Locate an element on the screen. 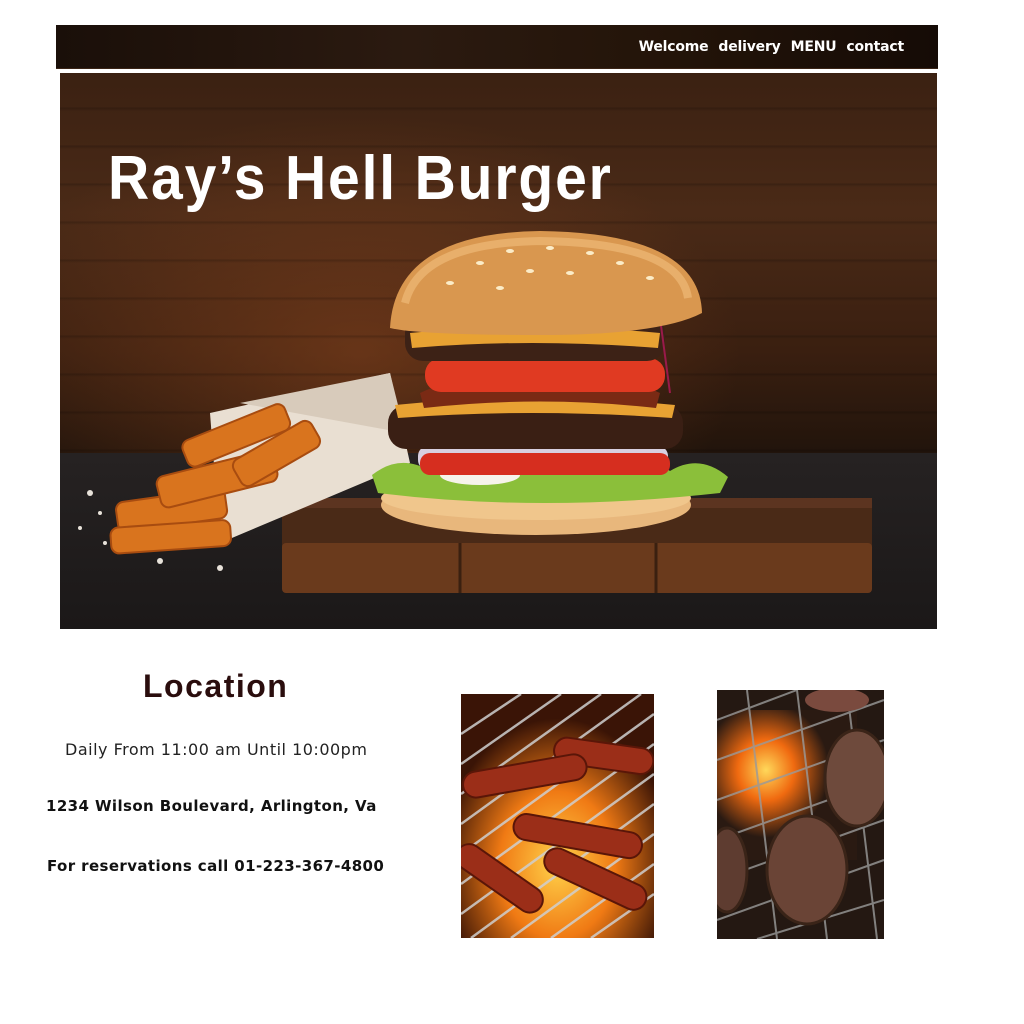 Image resolution: width=1024 pixels, height=1024 pixels. top-nav-bar: Welcome delivery MENU contact is located at coordinates (497, 47).